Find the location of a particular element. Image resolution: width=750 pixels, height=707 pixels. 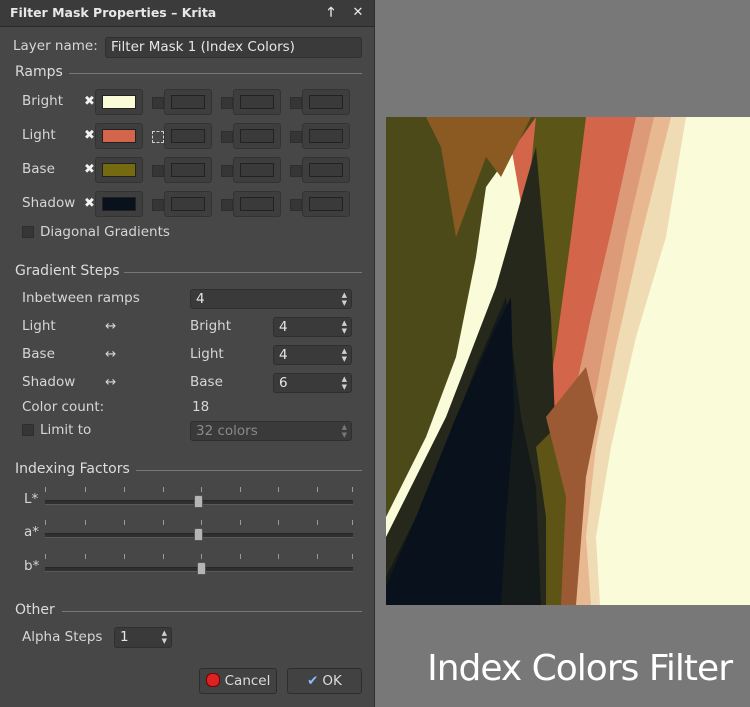

indexing-divider is located at coordinates (249, 470).